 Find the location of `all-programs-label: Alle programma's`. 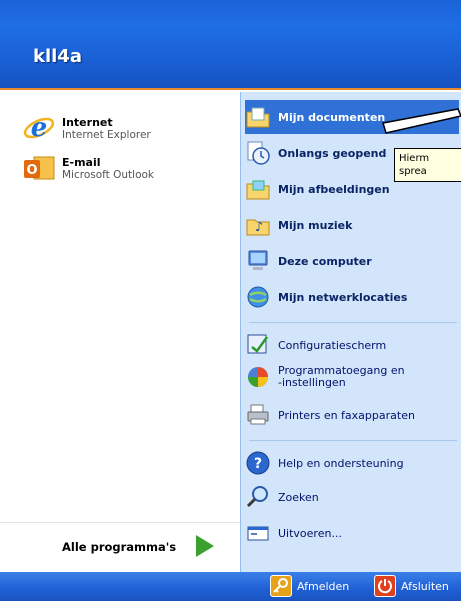

all-programs-label: Alle programma's is located at coordinates (119, 547).